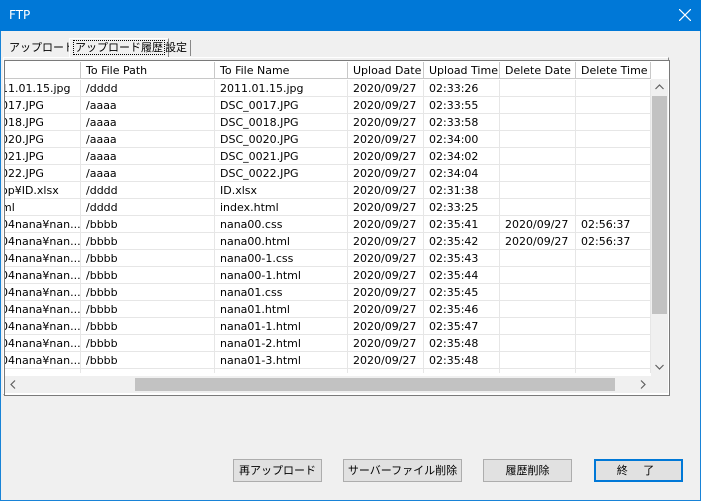  Describe the element at coordinates (281, 309) in the screenshot. I see `cell-to-file-name: nana01.html` at that location.